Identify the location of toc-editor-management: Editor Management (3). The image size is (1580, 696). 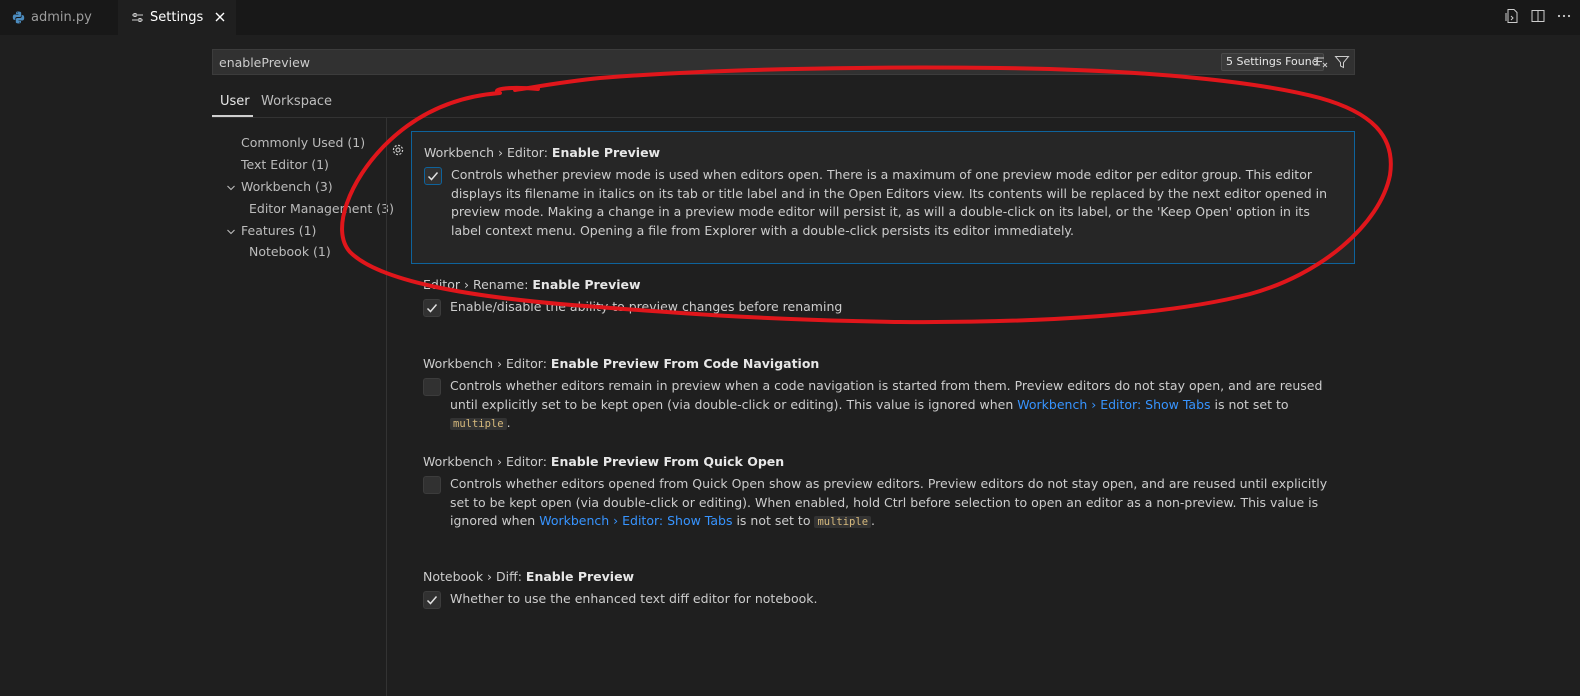
(321, 208).